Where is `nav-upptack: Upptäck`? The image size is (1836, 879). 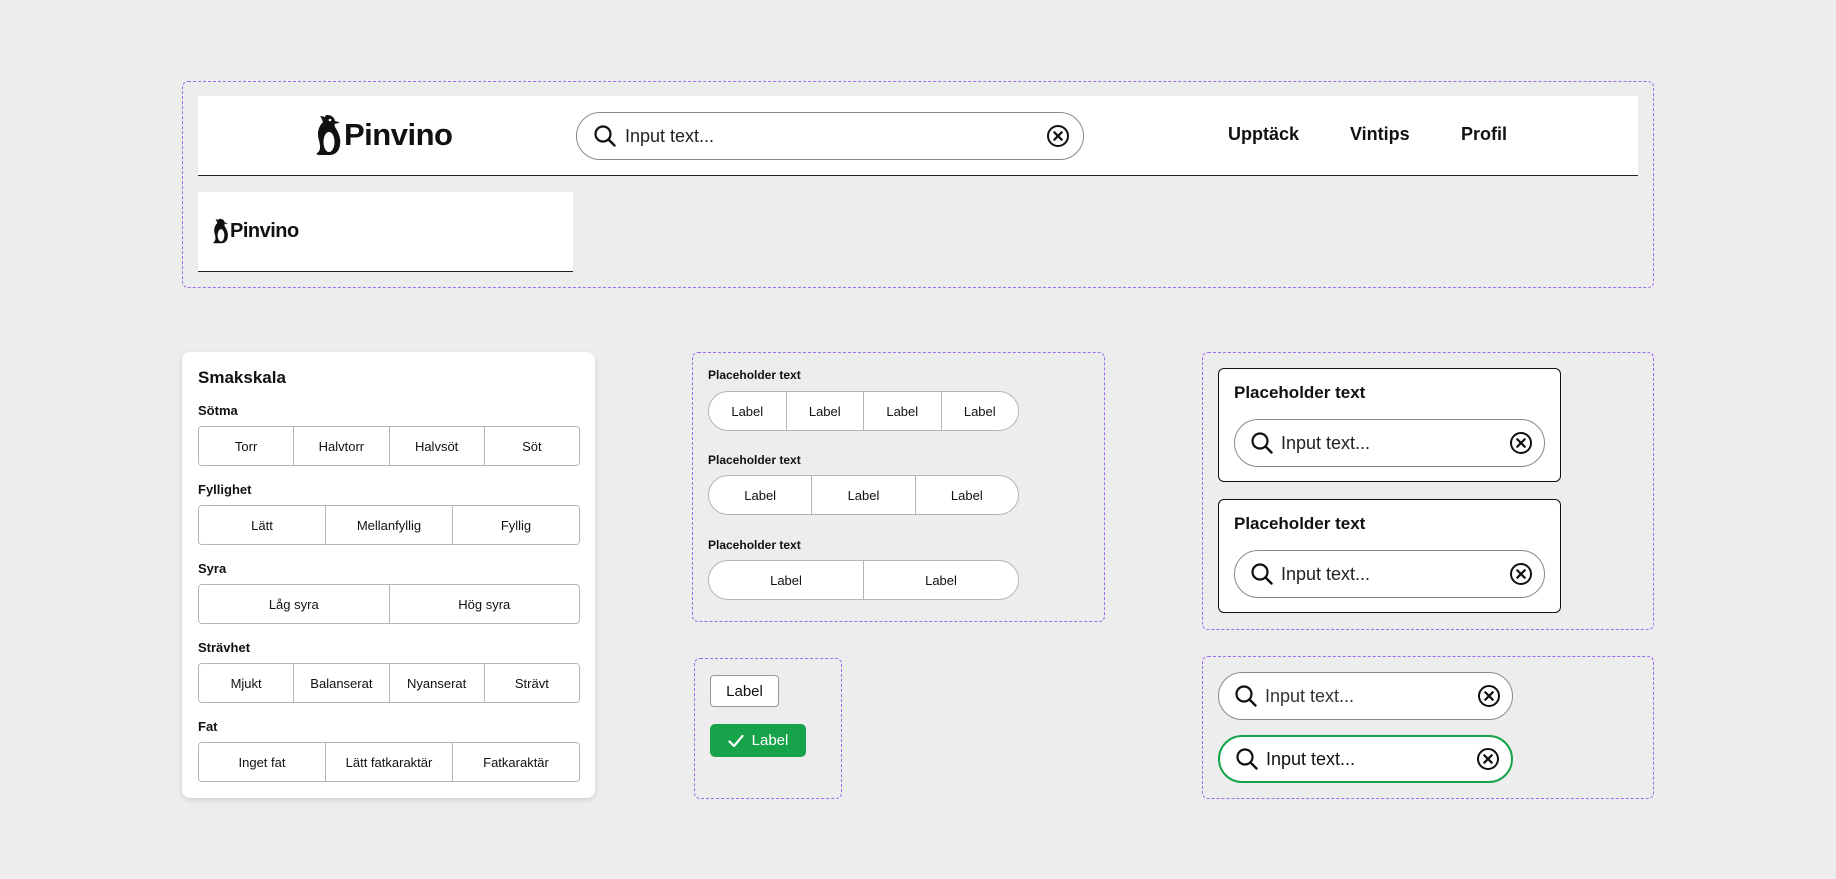
nav-upptack: Upptäck is located at coordinates (1263, 134).